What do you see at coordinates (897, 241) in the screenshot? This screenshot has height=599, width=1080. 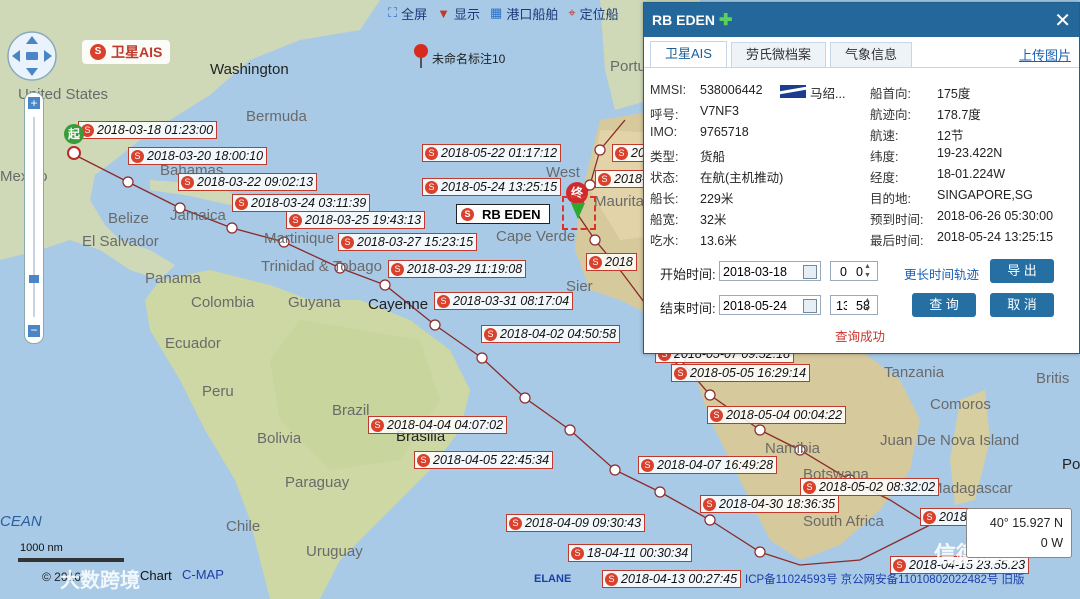 I see `field-label: 最后时间:` at bounding box center [897, 241].